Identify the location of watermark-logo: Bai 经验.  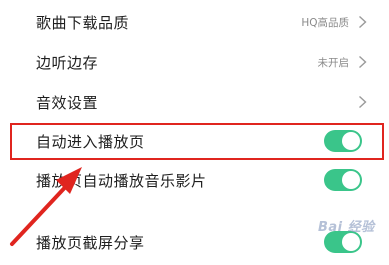
(346, 227).